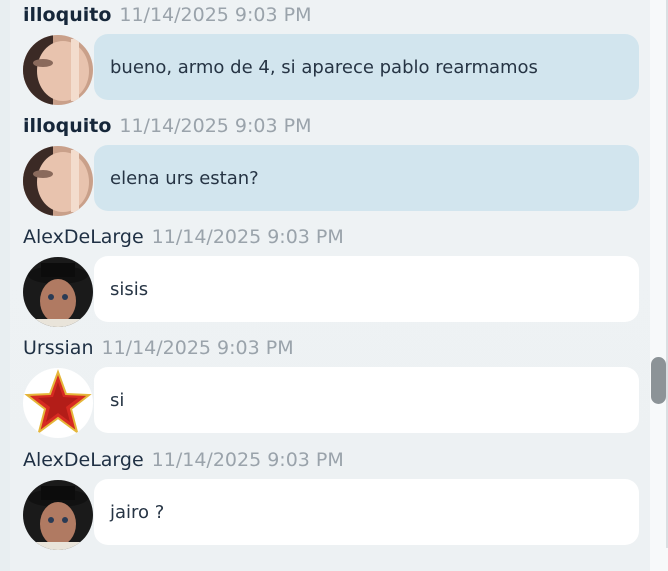 Image resolution: width=668 pixels, height=571 pixels. What do you see at coordinates (366, 178) in the screenshot?
I see `message-bubble: elena urs estan?` at bounding box center [366, 178].